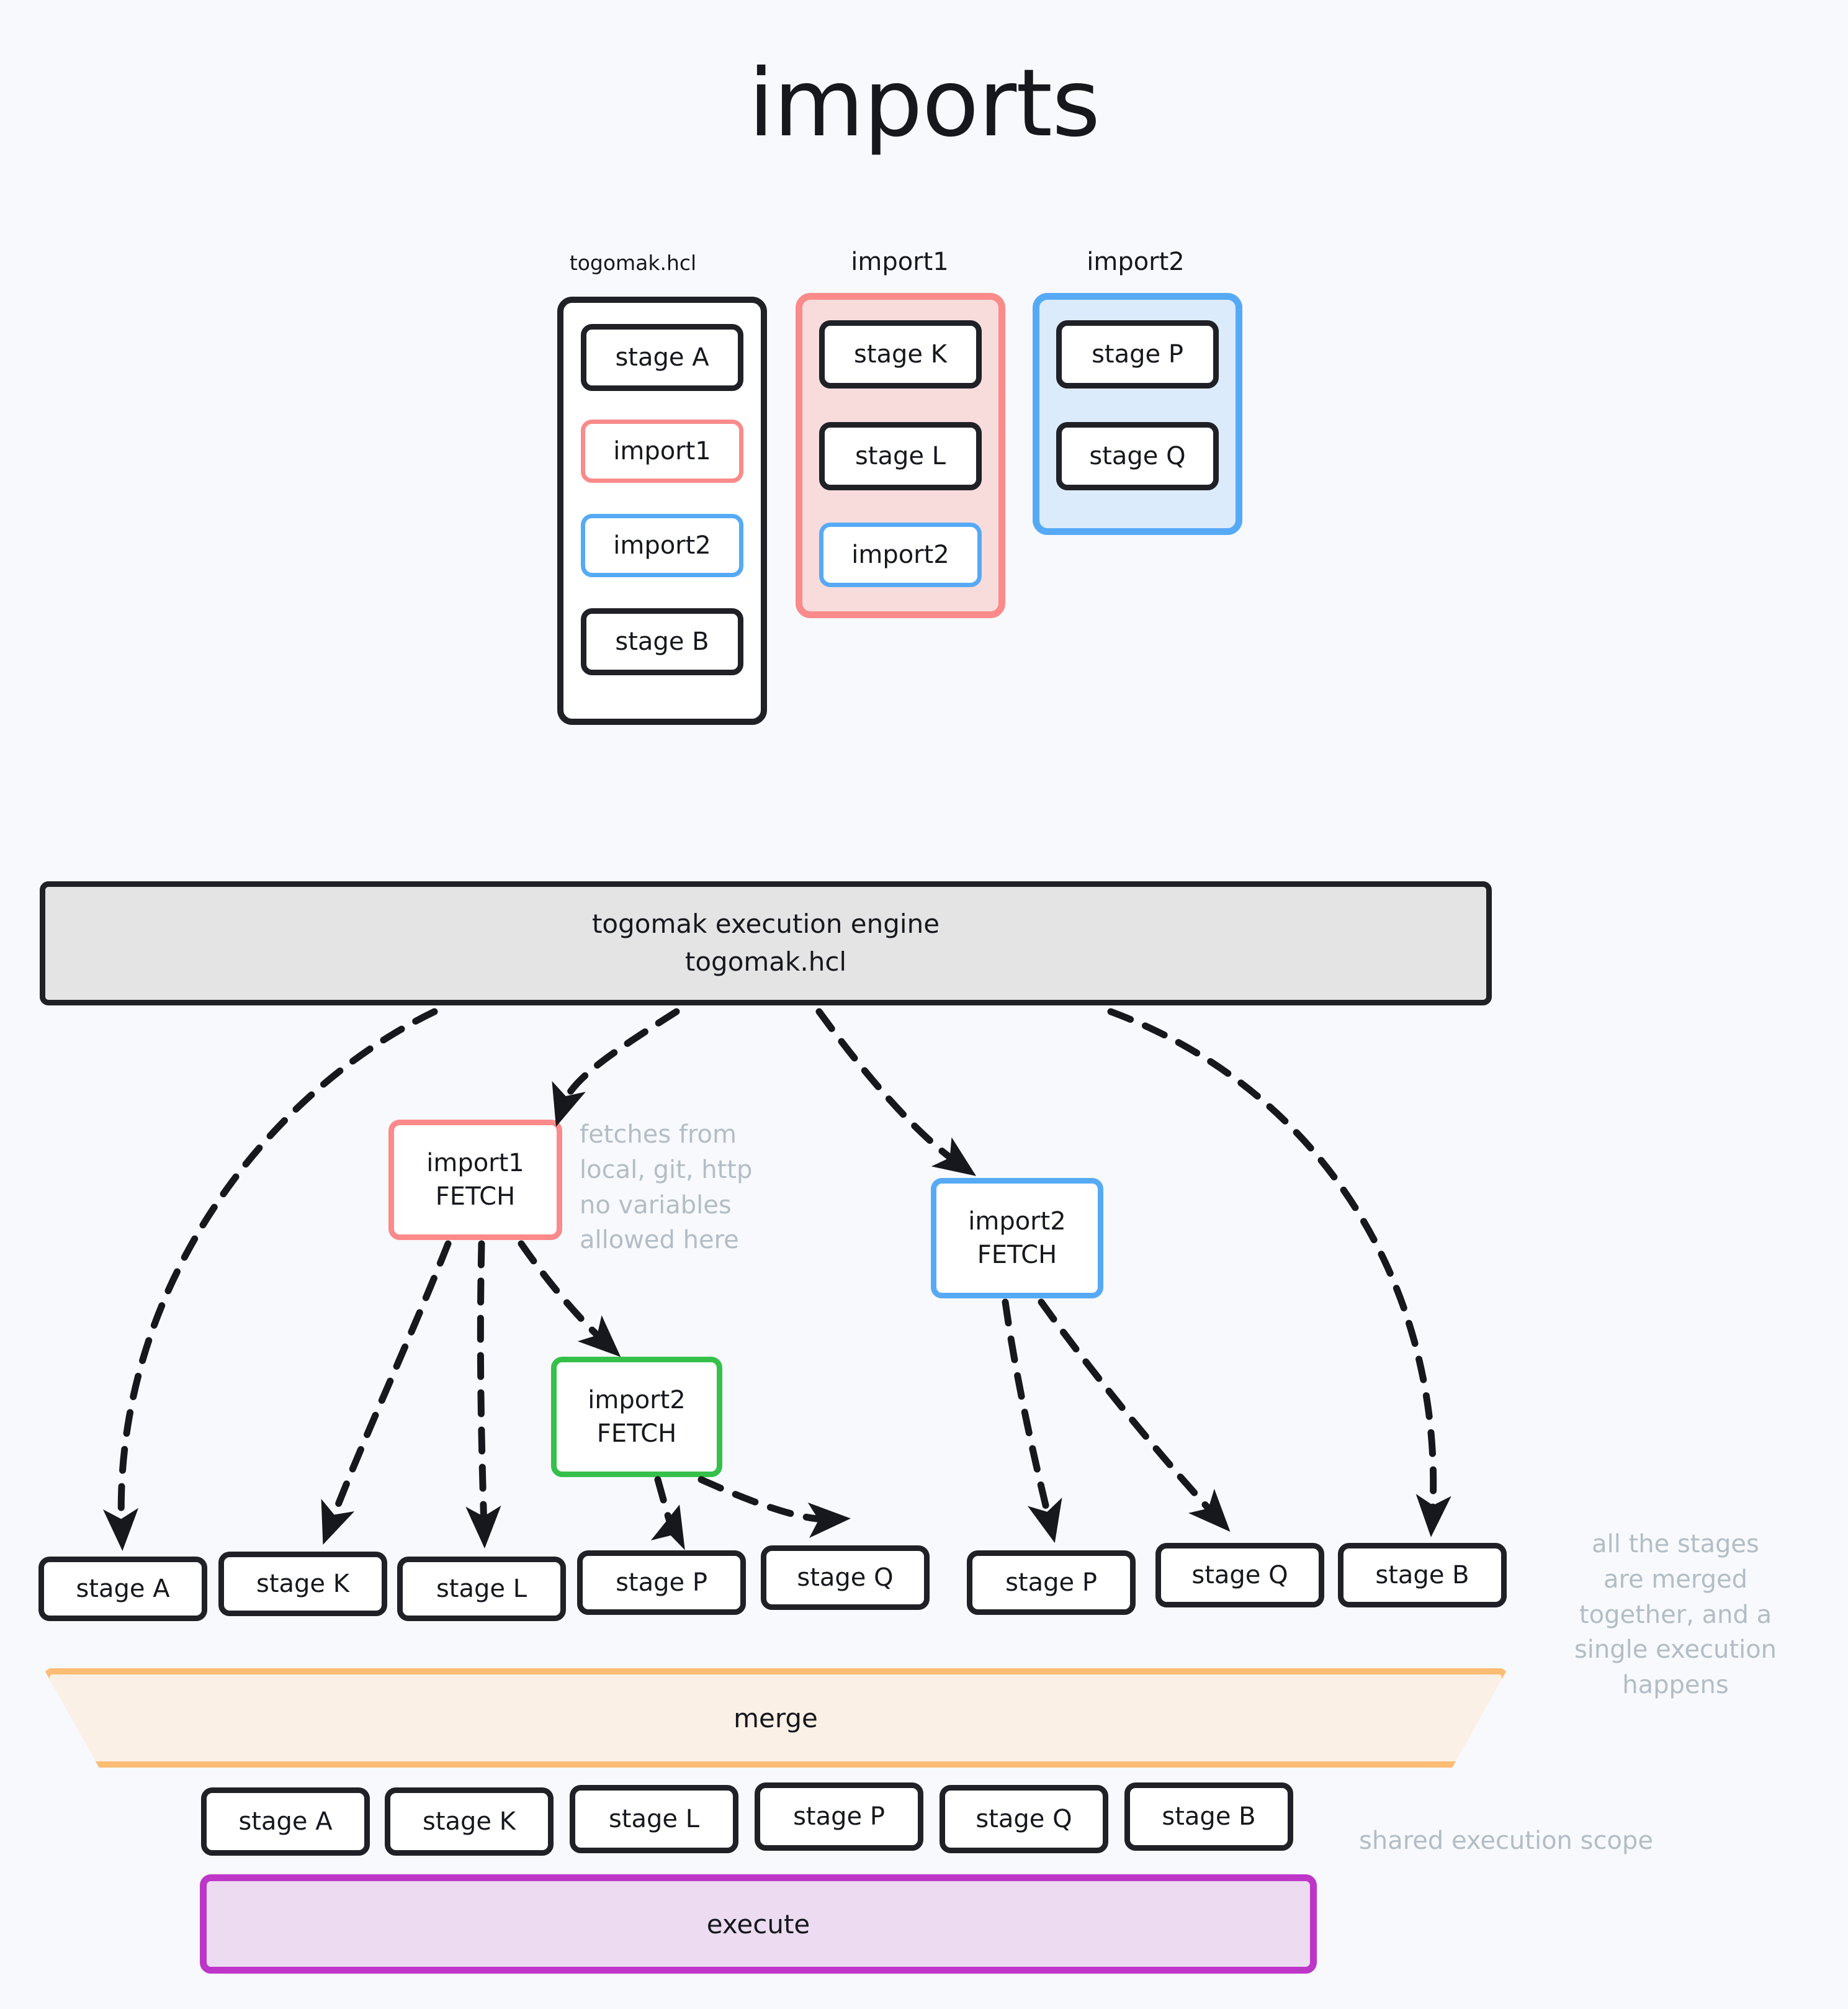  I want to click on execute-bar: execute, so click(759, 1924).